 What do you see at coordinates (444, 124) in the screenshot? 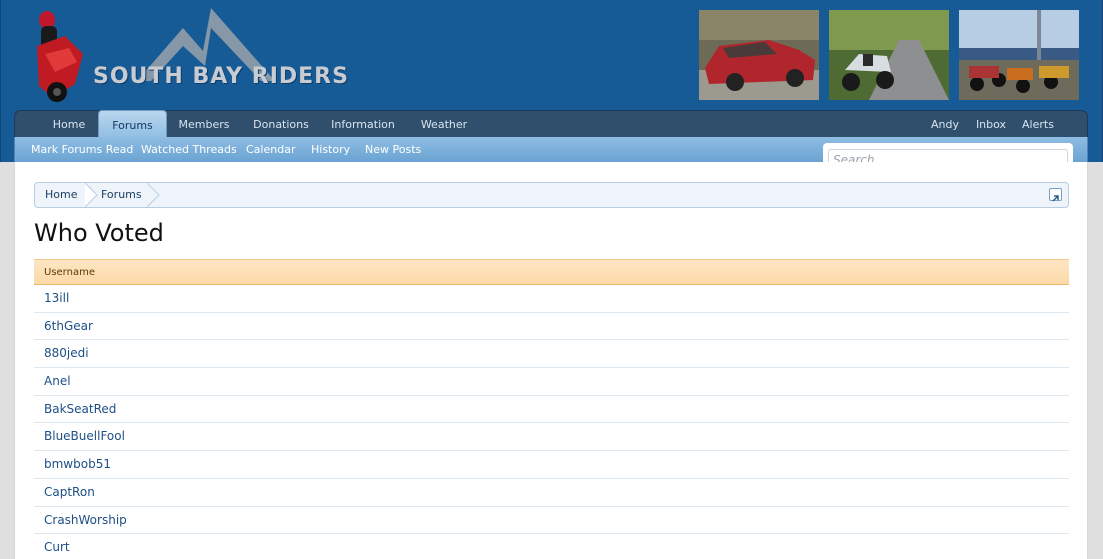
I see `tab-weather: Weather` at bounding box center [444, 124].